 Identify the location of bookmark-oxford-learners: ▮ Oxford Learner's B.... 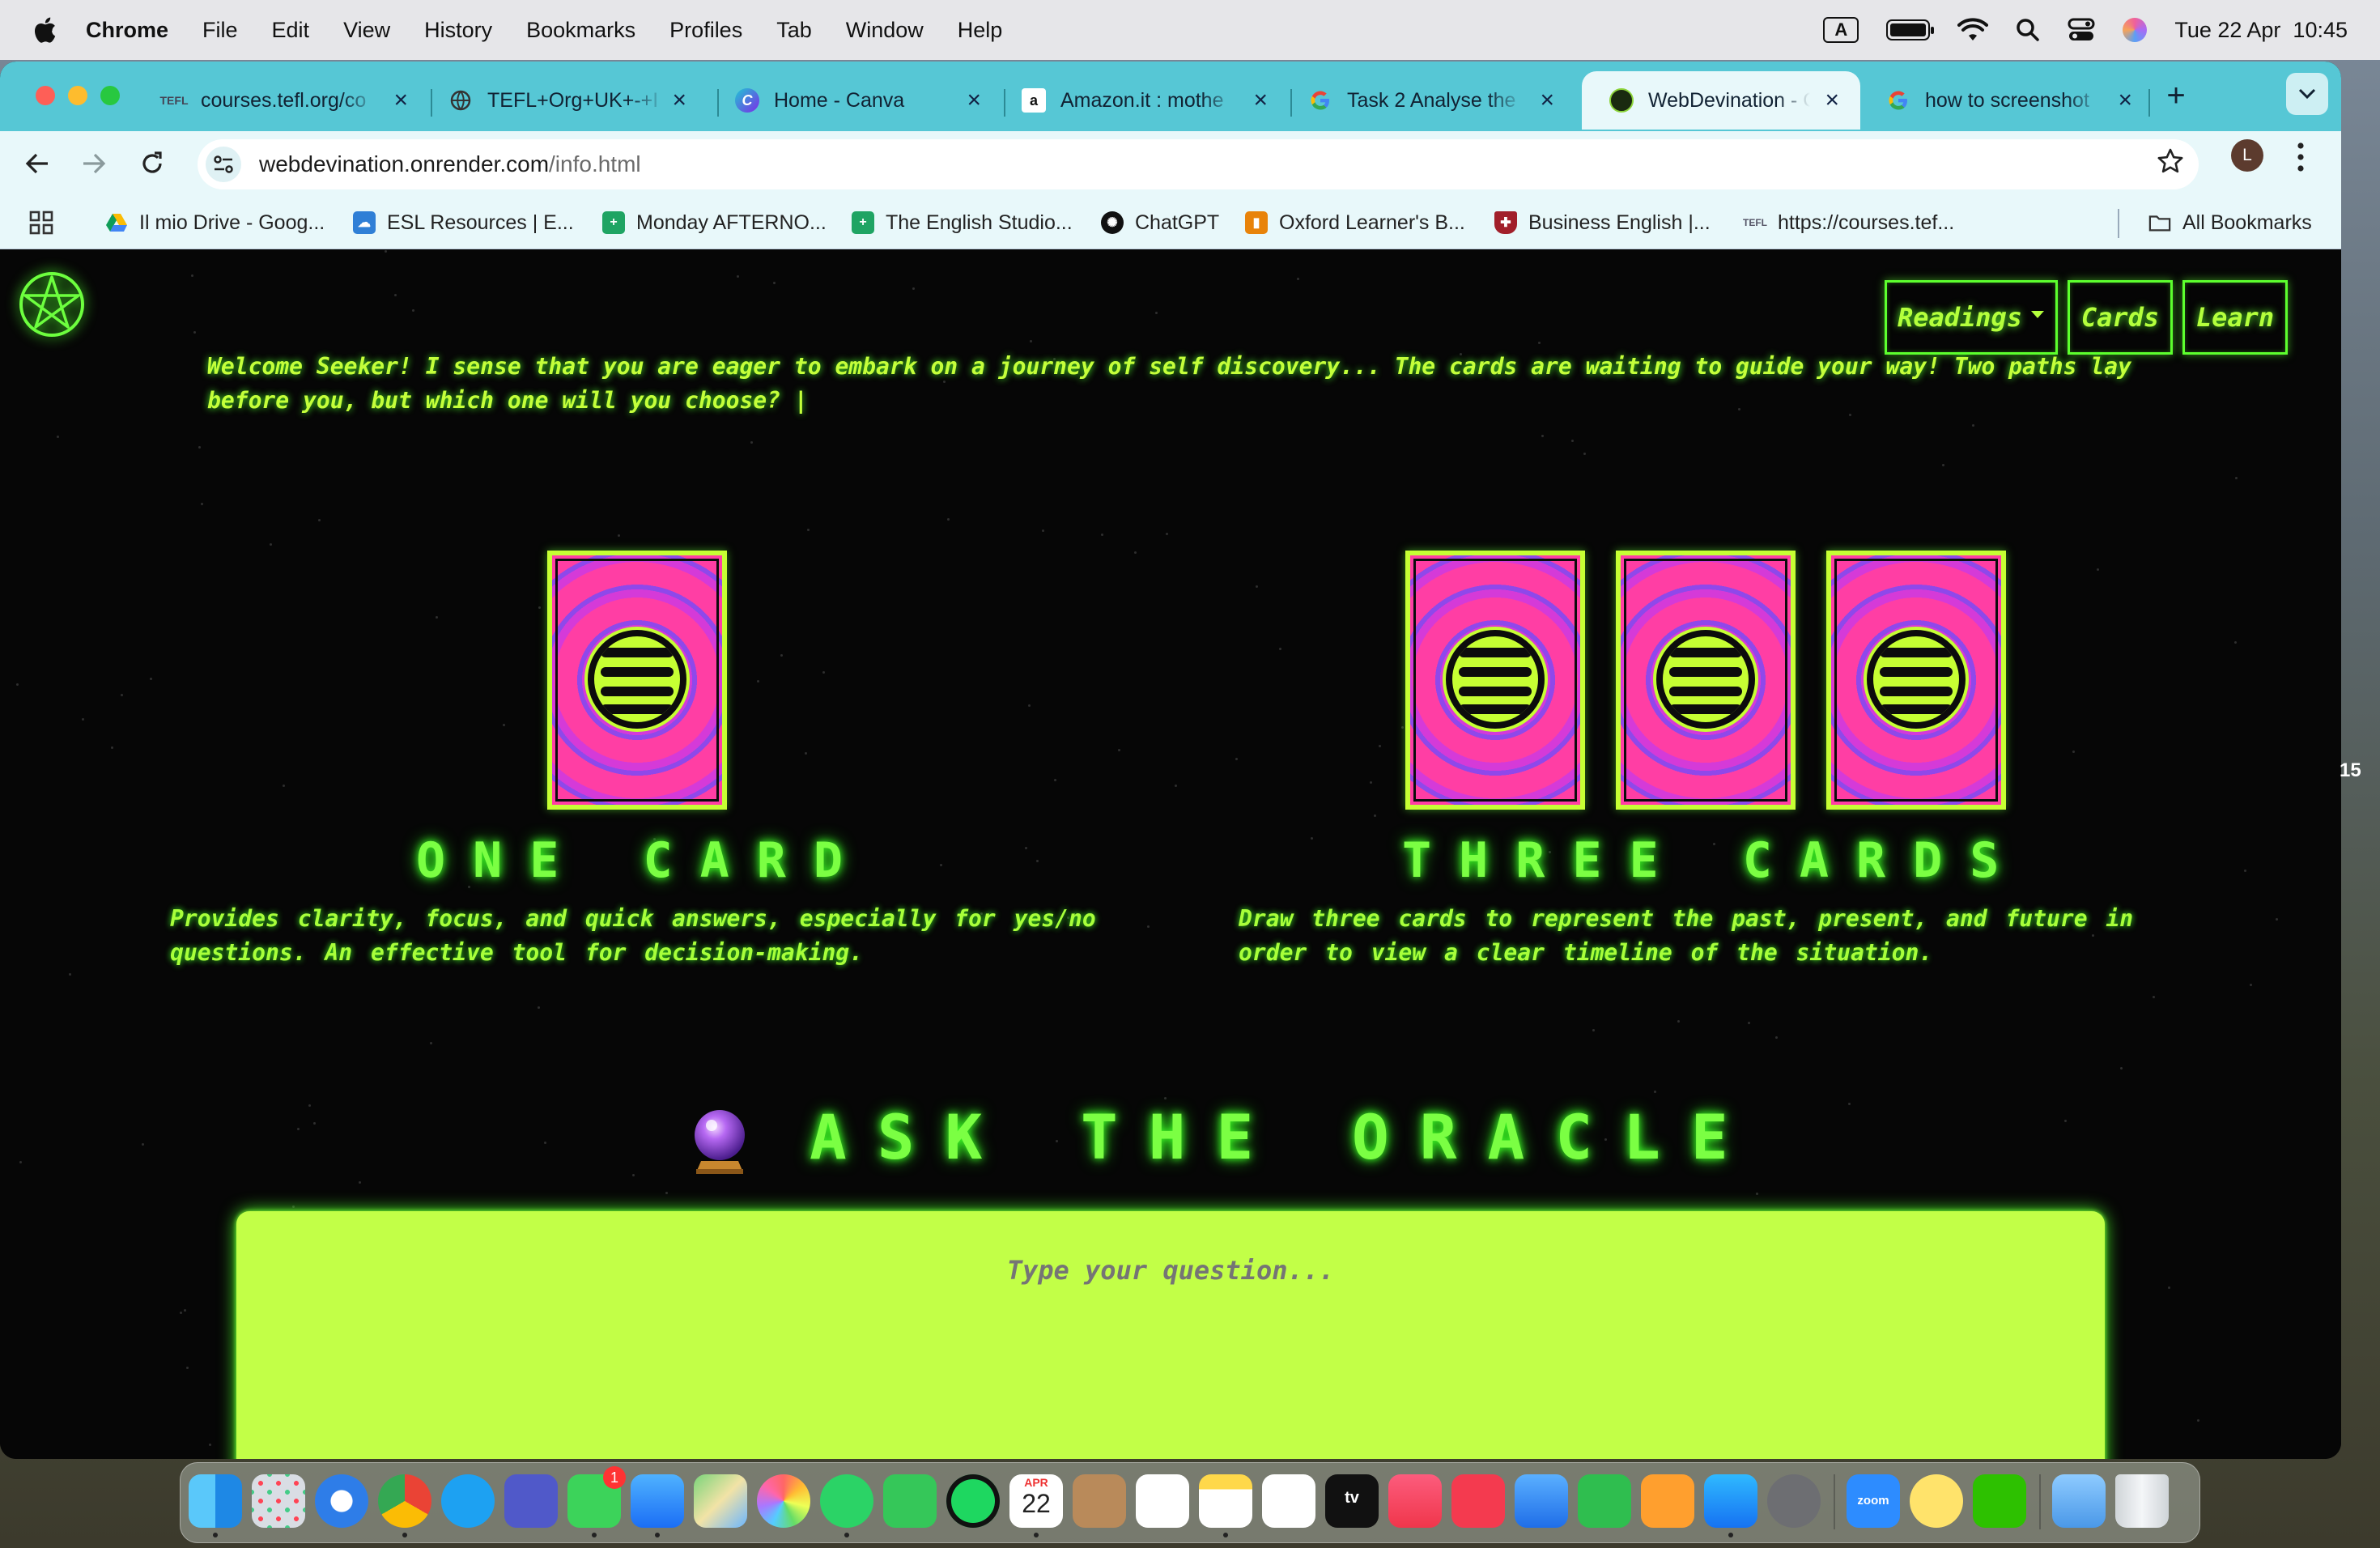
(1355, 222).